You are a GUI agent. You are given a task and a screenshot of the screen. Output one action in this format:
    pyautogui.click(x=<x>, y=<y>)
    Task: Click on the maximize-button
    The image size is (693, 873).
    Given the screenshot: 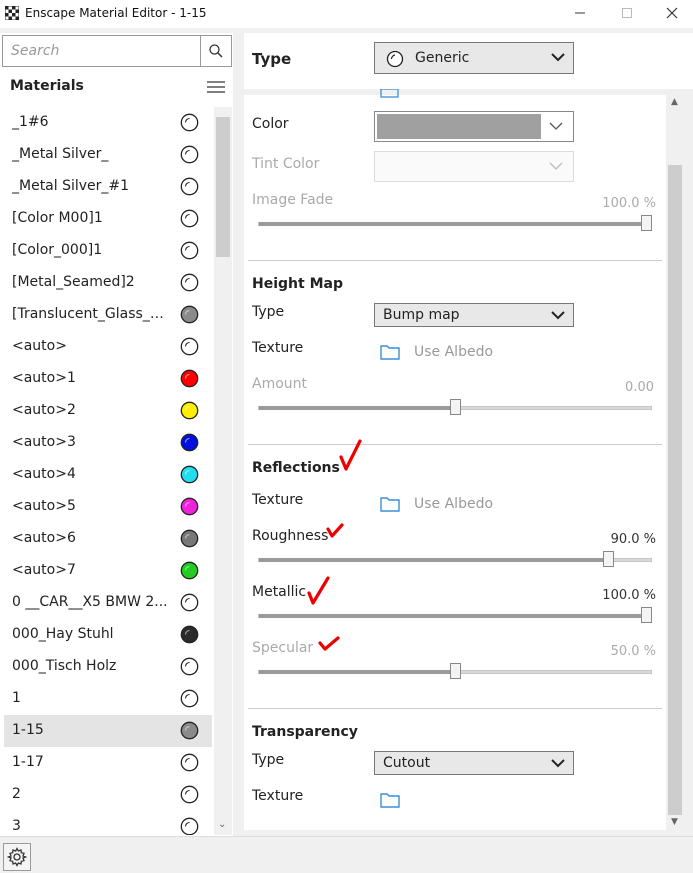 What is the action you would take?
    pyautogui.click(x=627, y=13)
    